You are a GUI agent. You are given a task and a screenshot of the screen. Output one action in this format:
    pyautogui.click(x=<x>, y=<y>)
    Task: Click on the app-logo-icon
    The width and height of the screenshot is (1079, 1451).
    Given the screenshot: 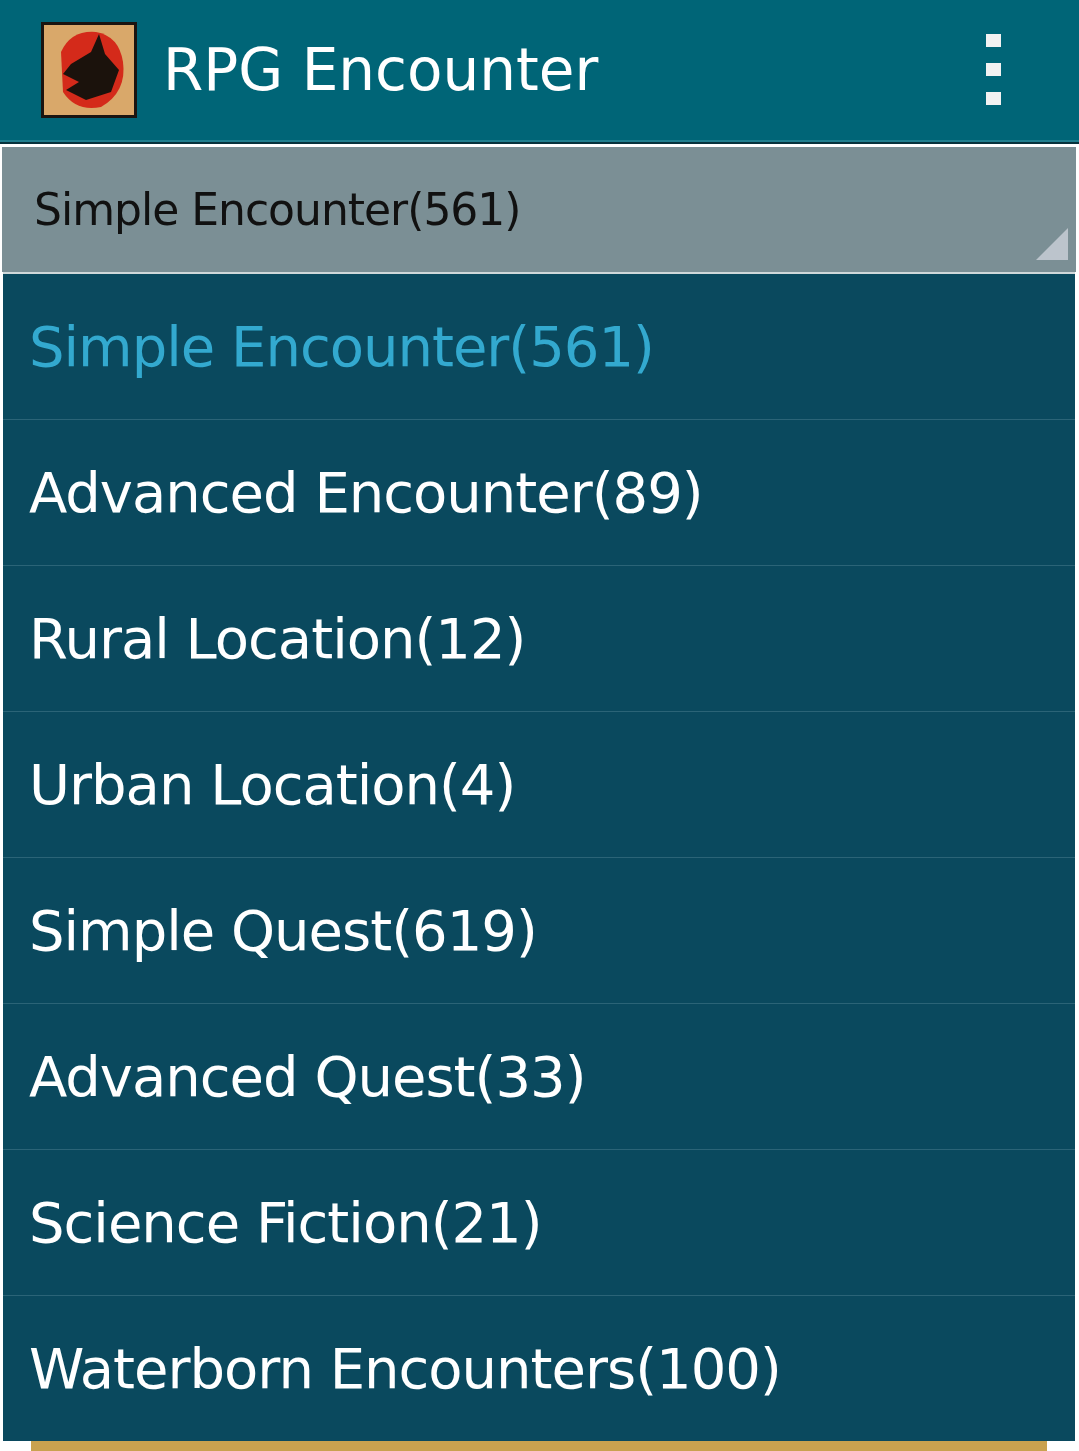 What is the action you would take?
    pyautogui.click(x=89, y=70)
    